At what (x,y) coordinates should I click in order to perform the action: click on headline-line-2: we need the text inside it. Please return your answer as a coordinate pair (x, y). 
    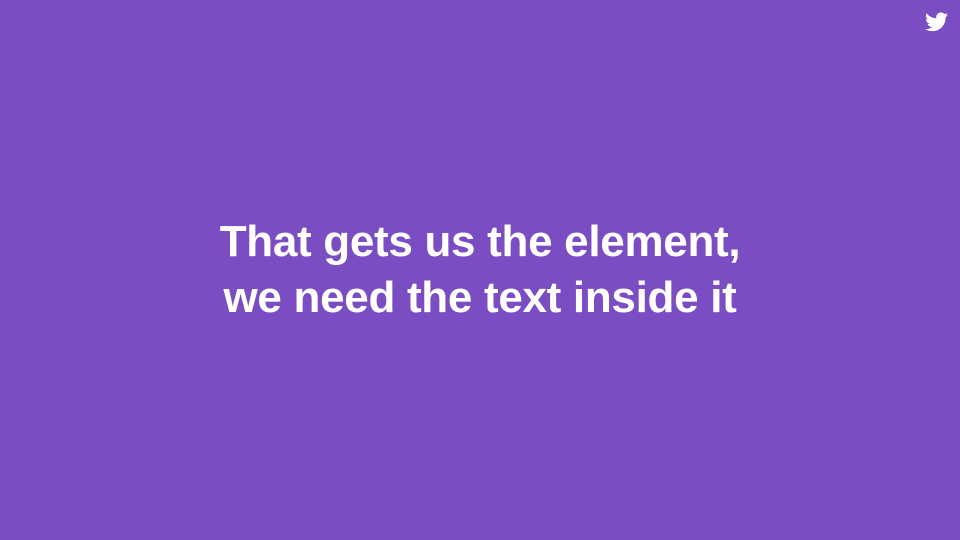
    Looking at the image, I should click on (480, 297).